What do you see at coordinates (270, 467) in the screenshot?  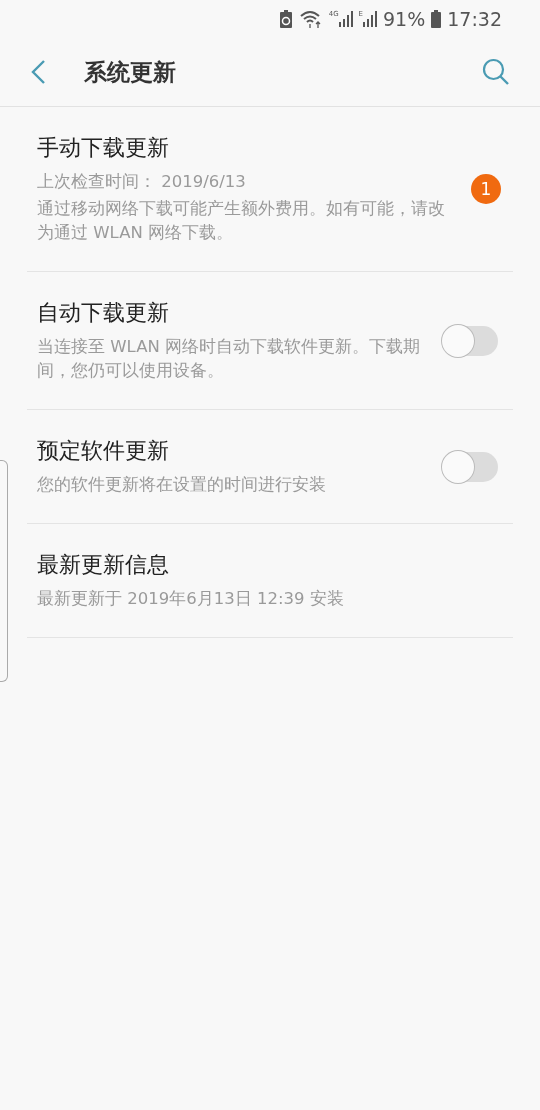 I see `settings-item: 预定软件更新 您的软件更新将在设置的时间进行安装` at bounding box center [270, 467].